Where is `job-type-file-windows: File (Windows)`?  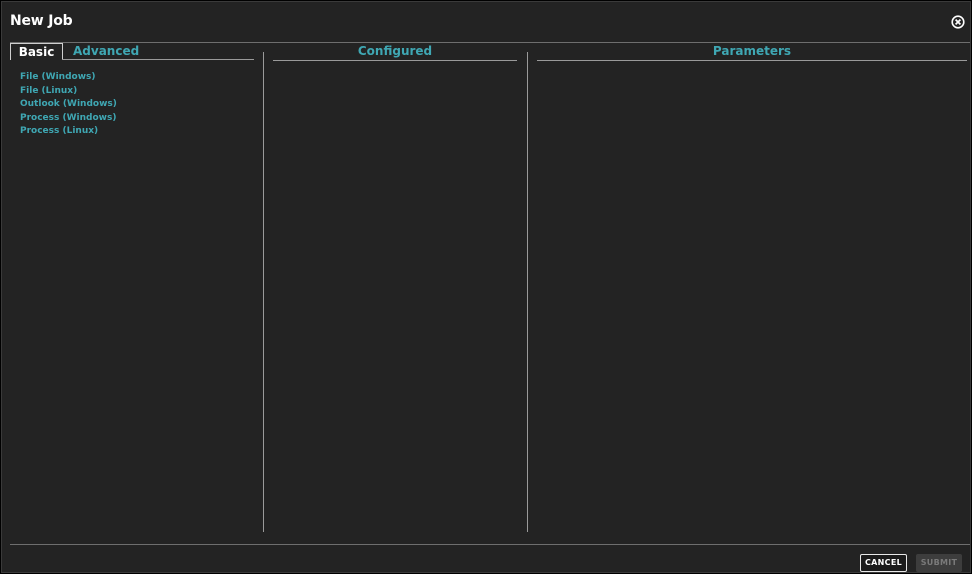
job-type-file-windows: File (Windows) is located at coordinates (68, 78).